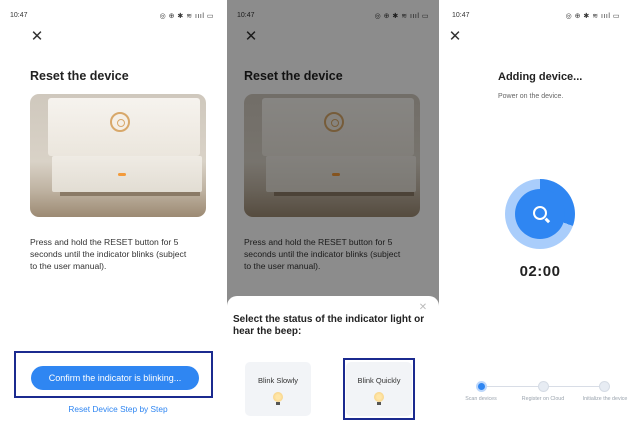  What do you see at coordinates (79, 76) in the screenshot?
I see `page-title: Reset the device` at bounding box center [79, 76].